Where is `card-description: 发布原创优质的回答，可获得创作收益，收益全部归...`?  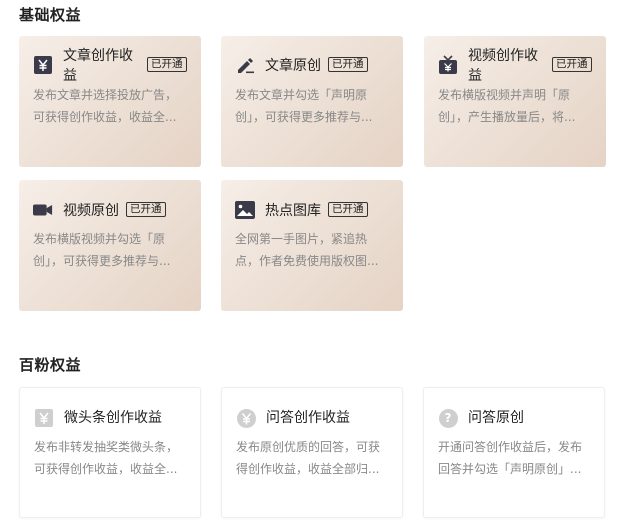
card-description: 发布原创优质的回答，可获得创作收益，收益全部归... is located at coordinates (308, 458).